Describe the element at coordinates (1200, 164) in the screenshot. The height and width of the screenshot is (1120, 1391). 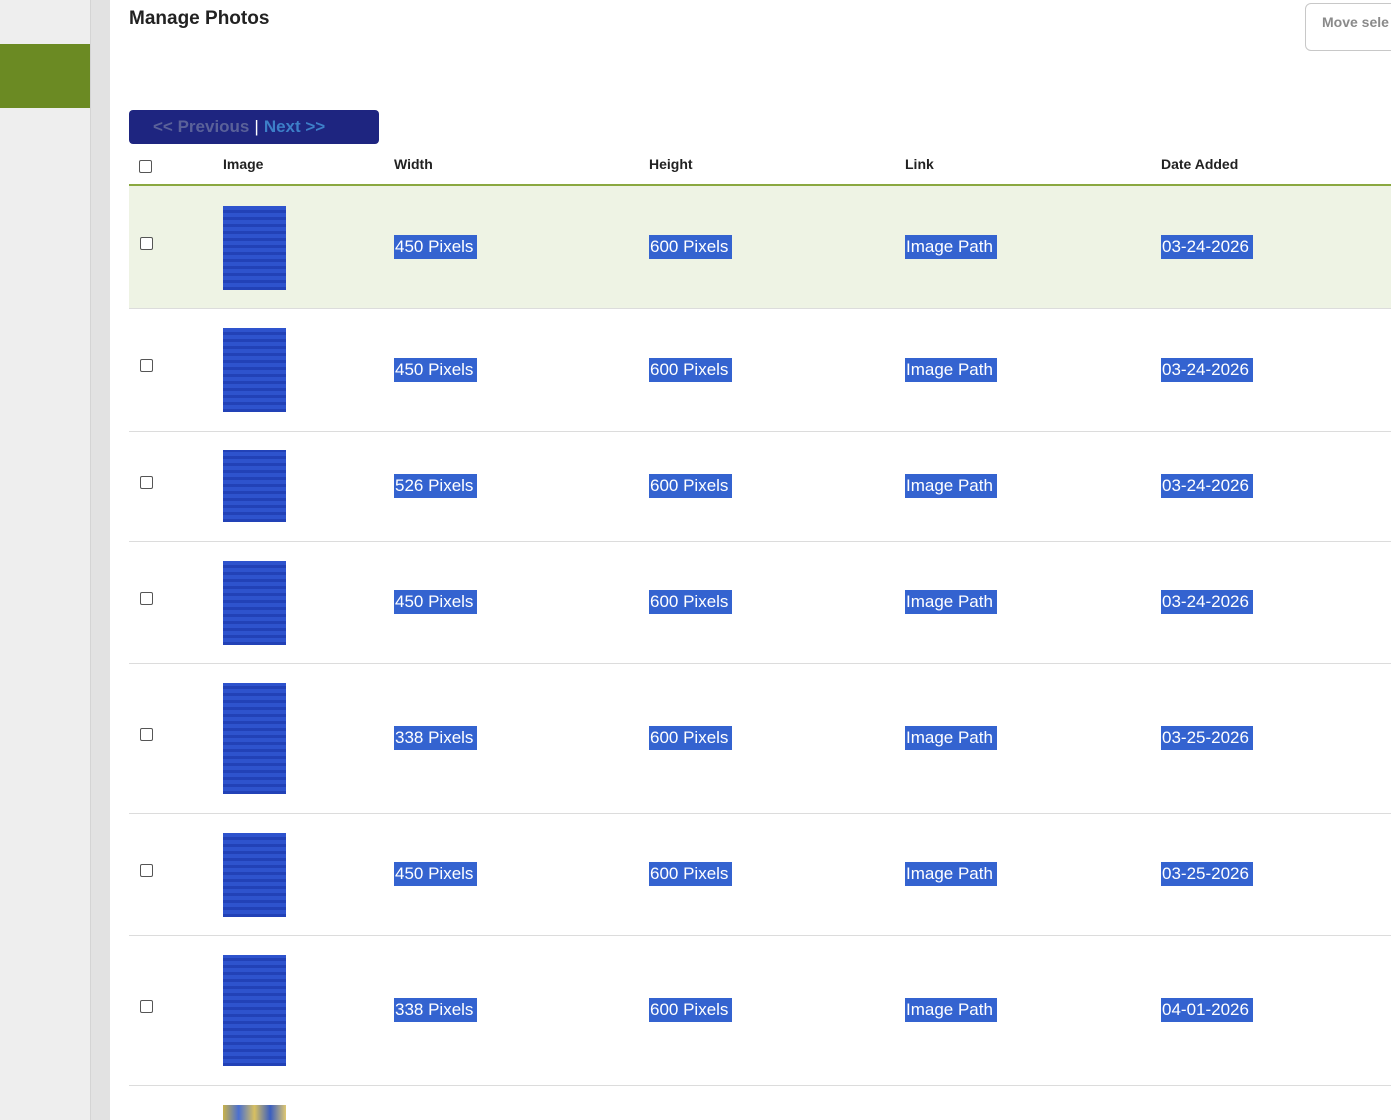
I see `column-header-date-added: Date Added` at that location.